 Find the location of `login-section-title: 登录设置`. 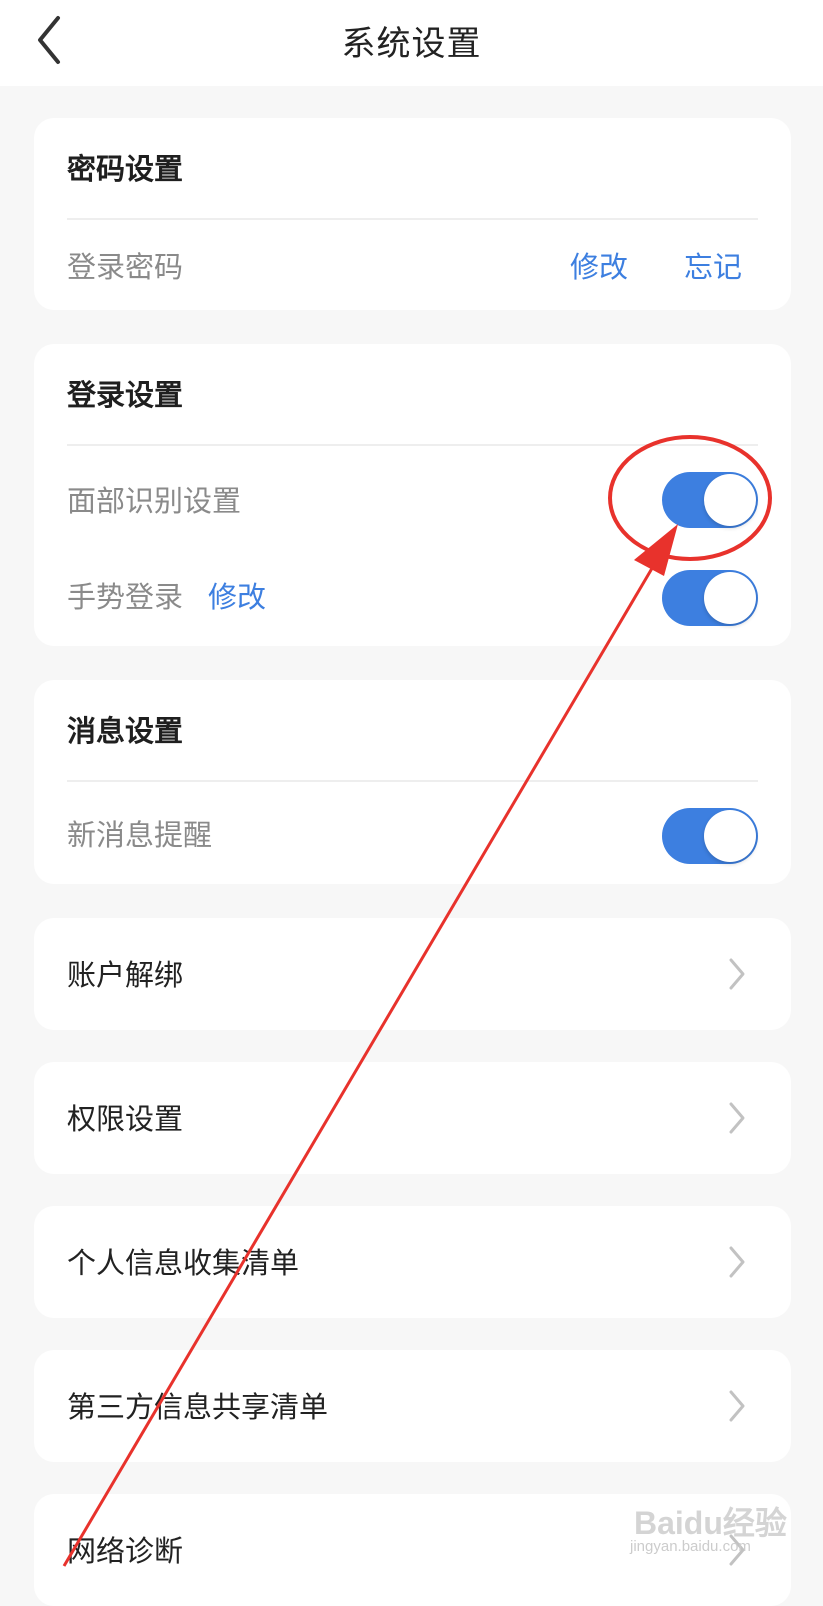

login-section-title: 登录设置 is located at coordinates (125, 395).